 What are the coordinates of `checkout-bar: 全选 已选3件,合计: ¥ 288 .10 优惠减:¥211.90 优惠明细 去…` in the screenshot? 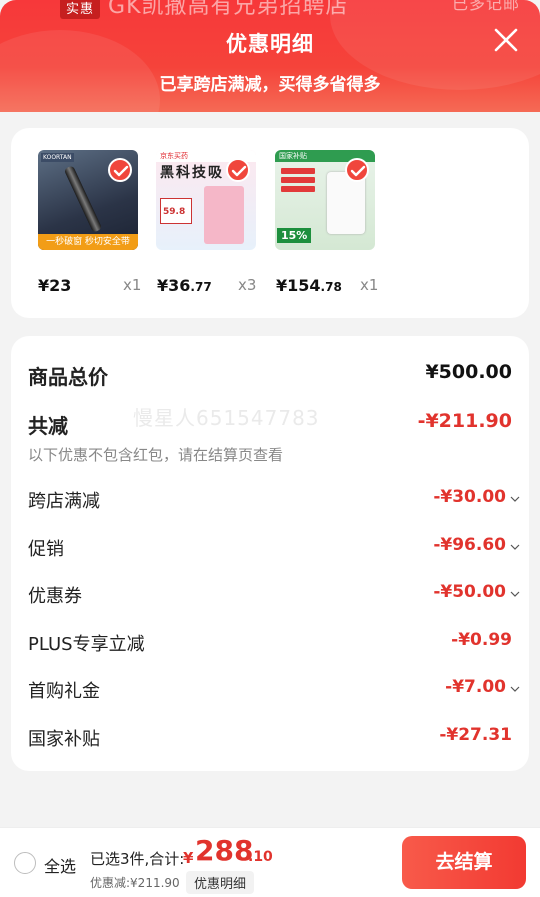 It's located at (270, 862).